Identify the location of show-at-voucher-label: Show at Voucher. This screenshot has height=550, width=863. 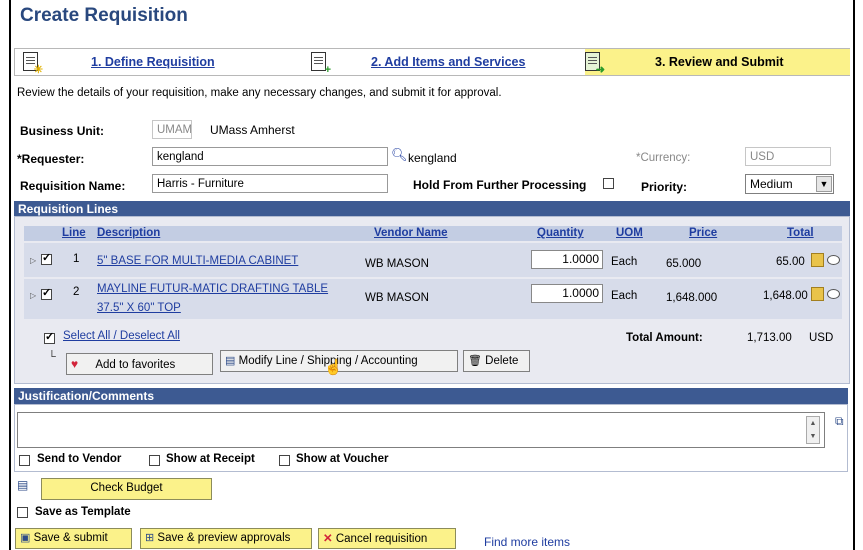
(342, 459).